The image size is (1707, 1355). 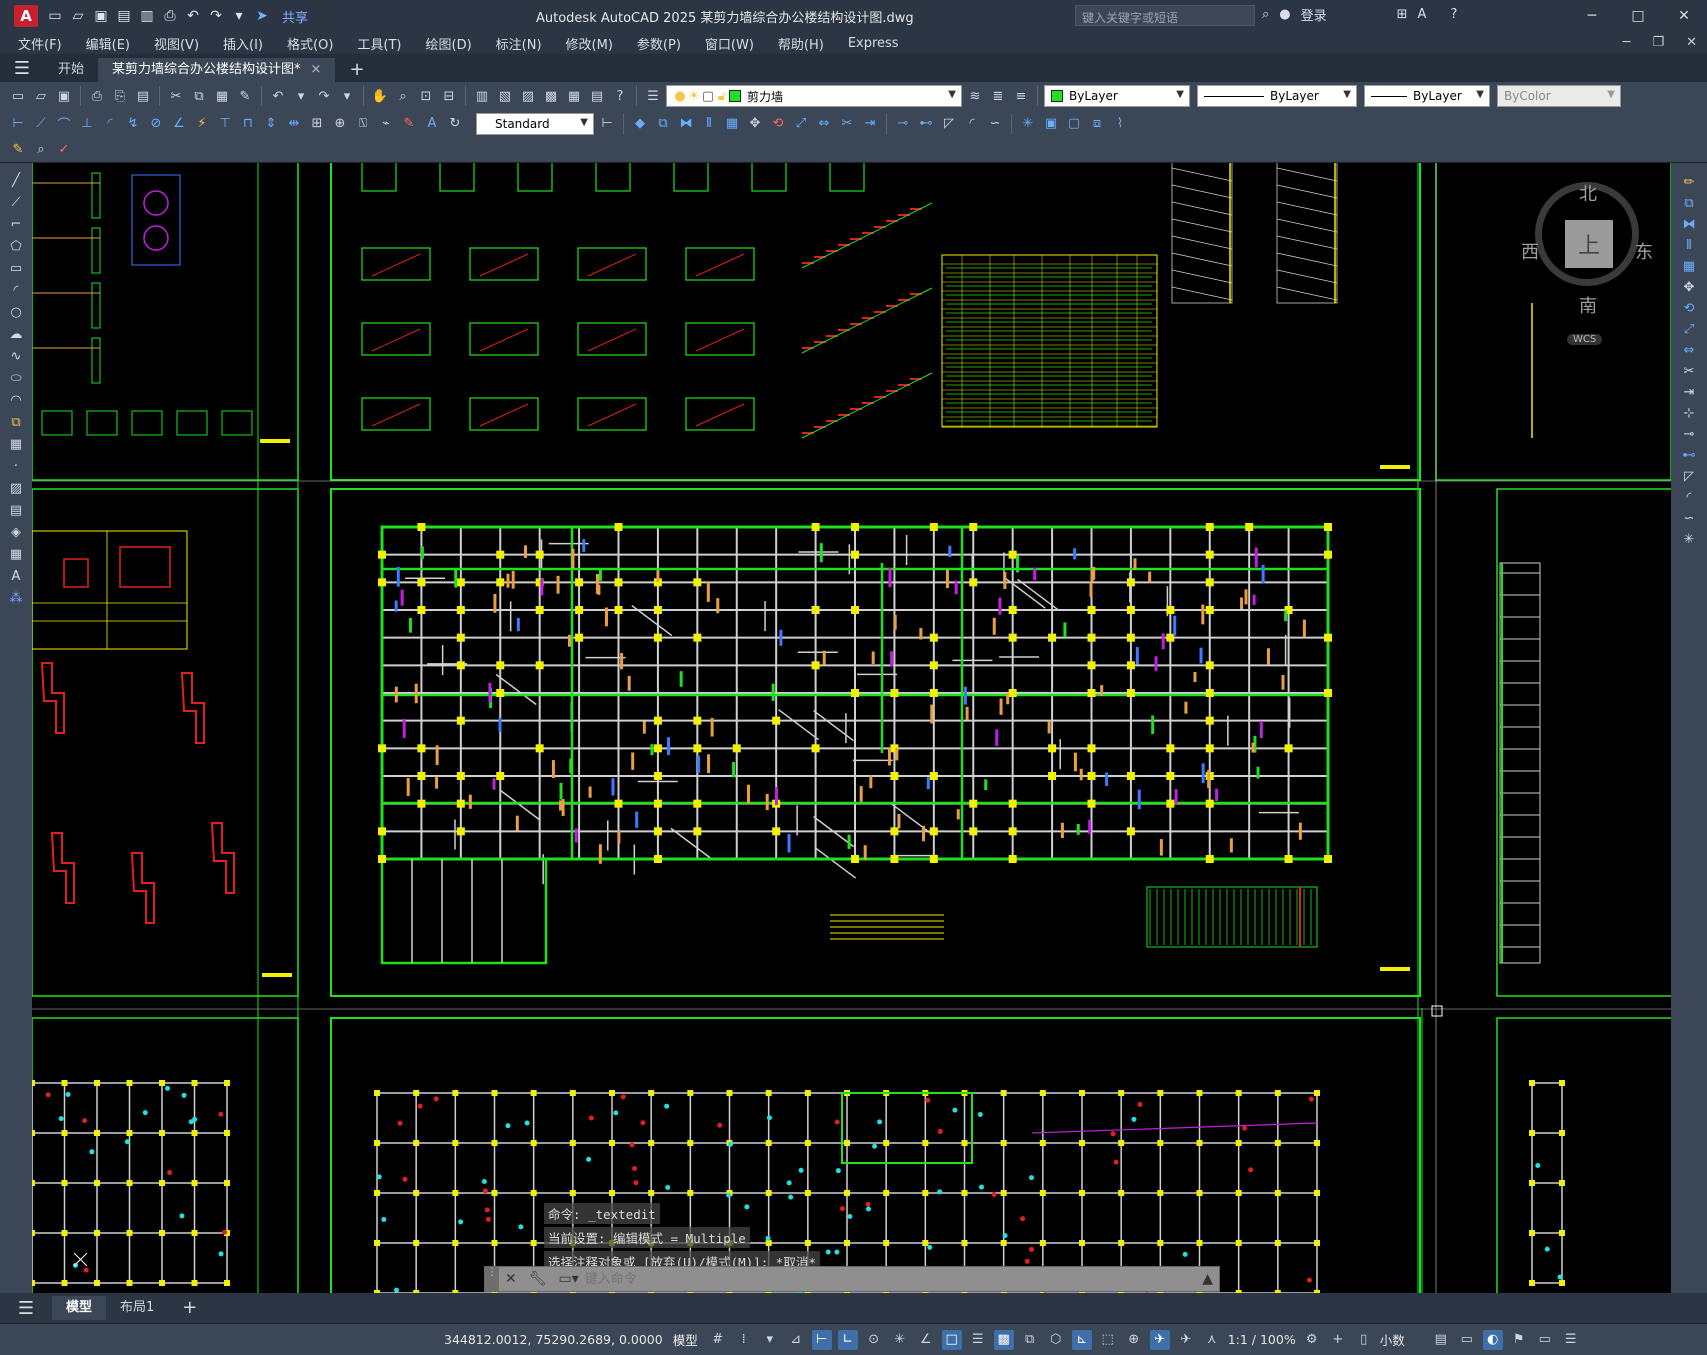 What do you see at coordinates (1467, 1340) in the screenshot?
I see `lock-ui-icon: ▭` at bounding box center [1467, 1340].